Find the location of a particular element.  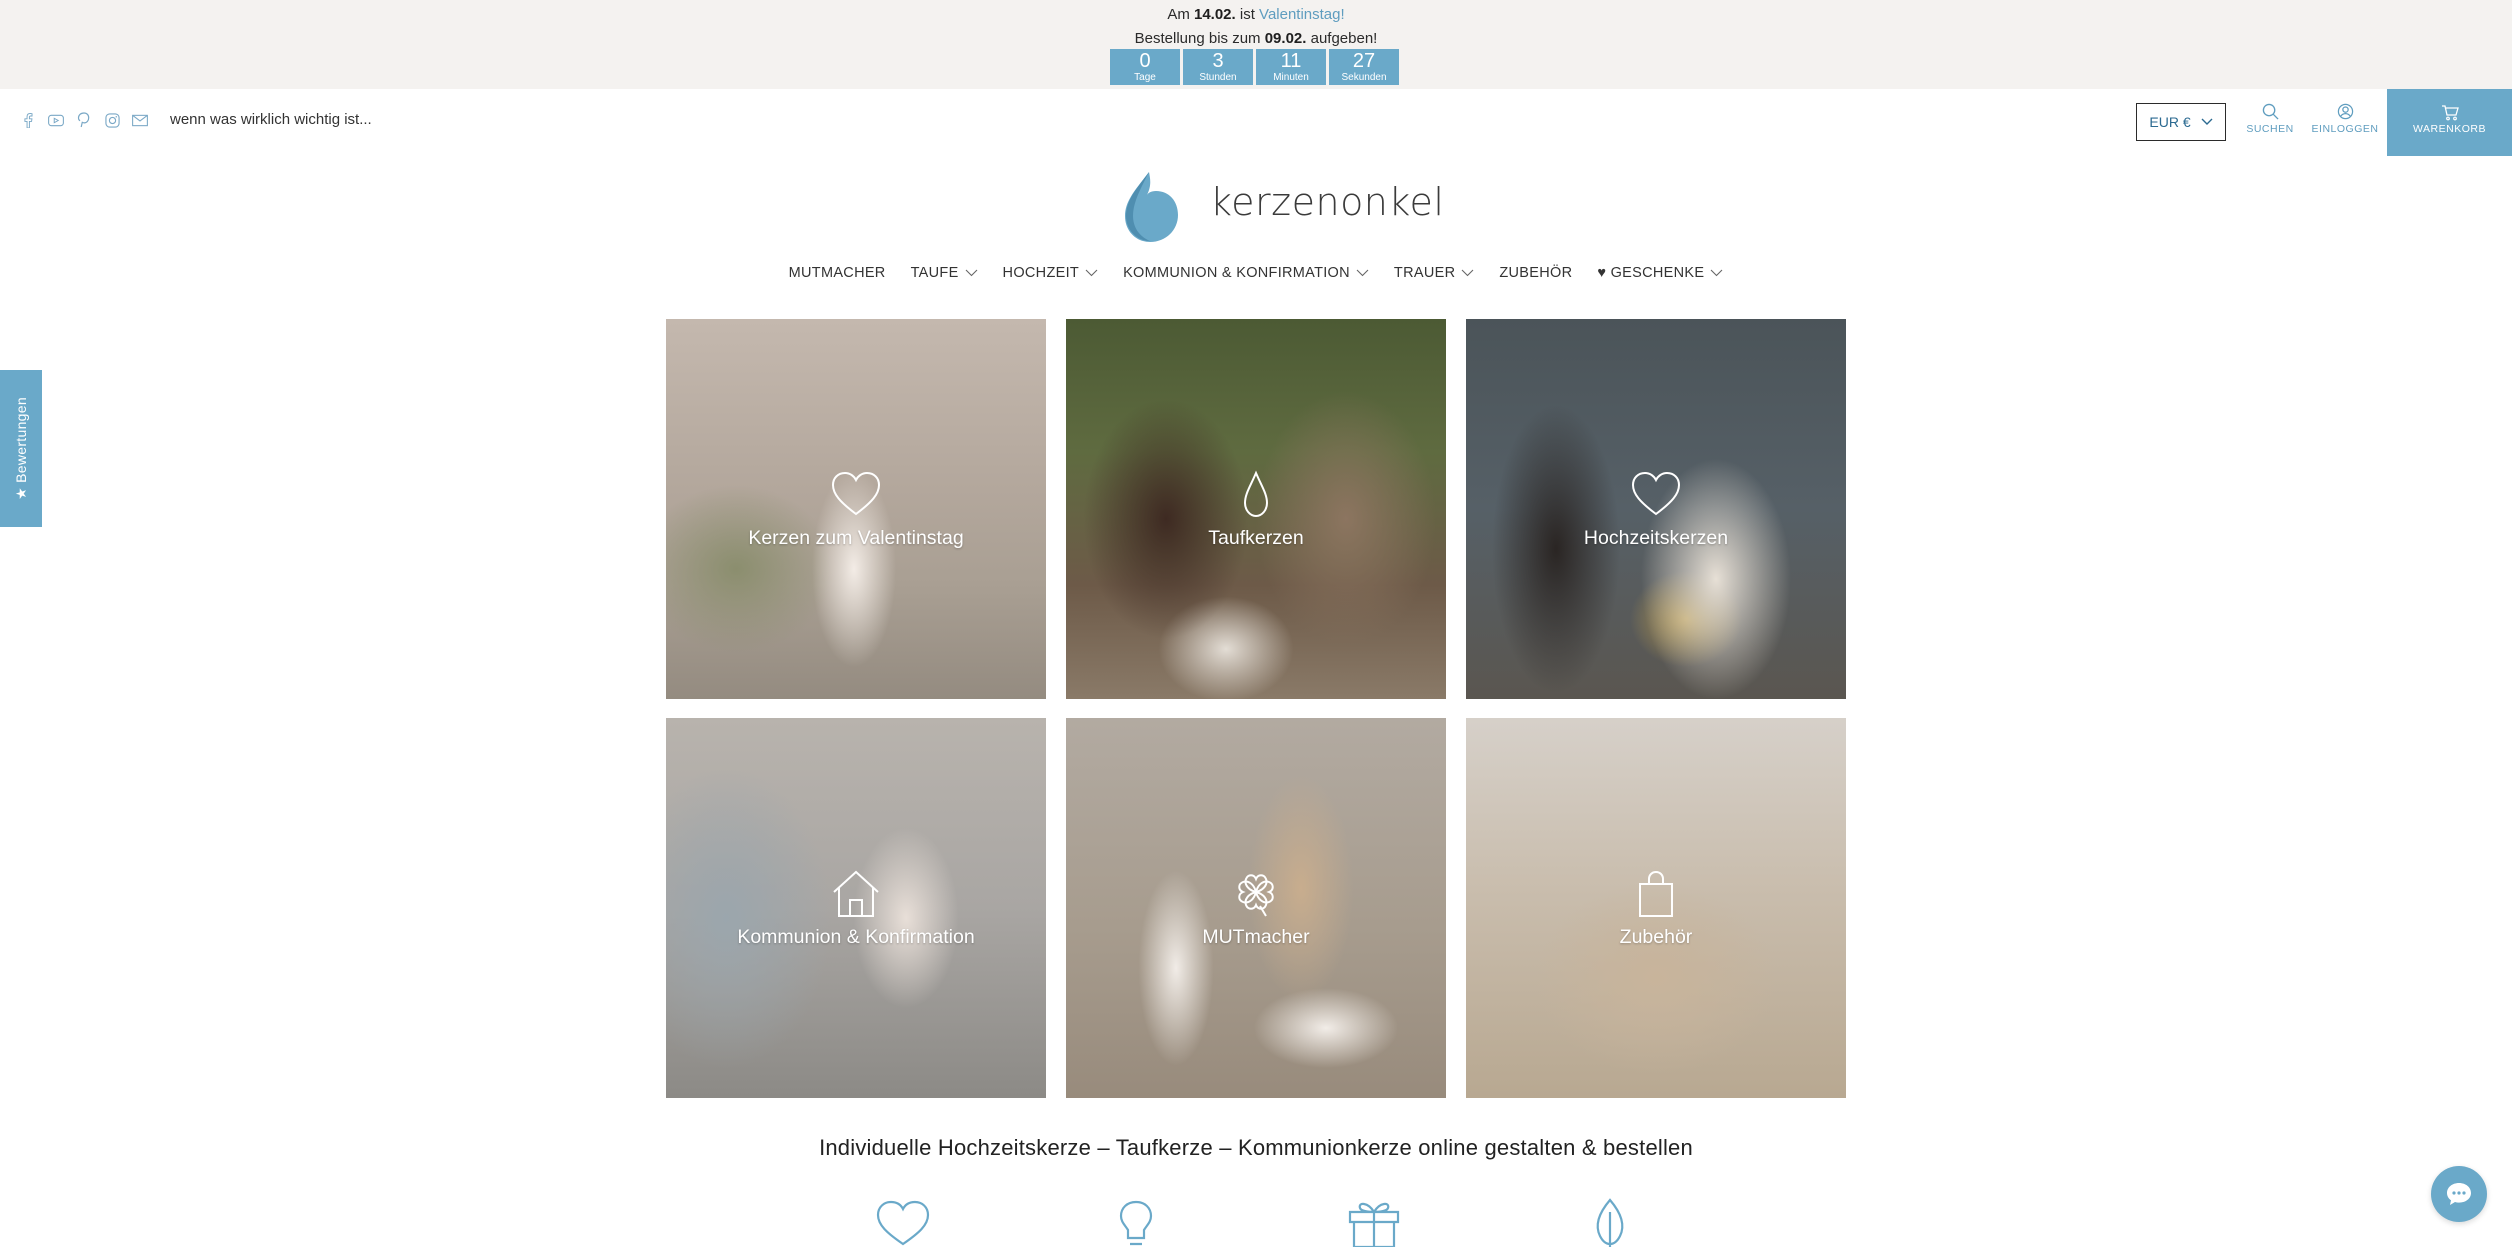

countdown-hours: 3 Stunden is located at coordinates (1218, 67).